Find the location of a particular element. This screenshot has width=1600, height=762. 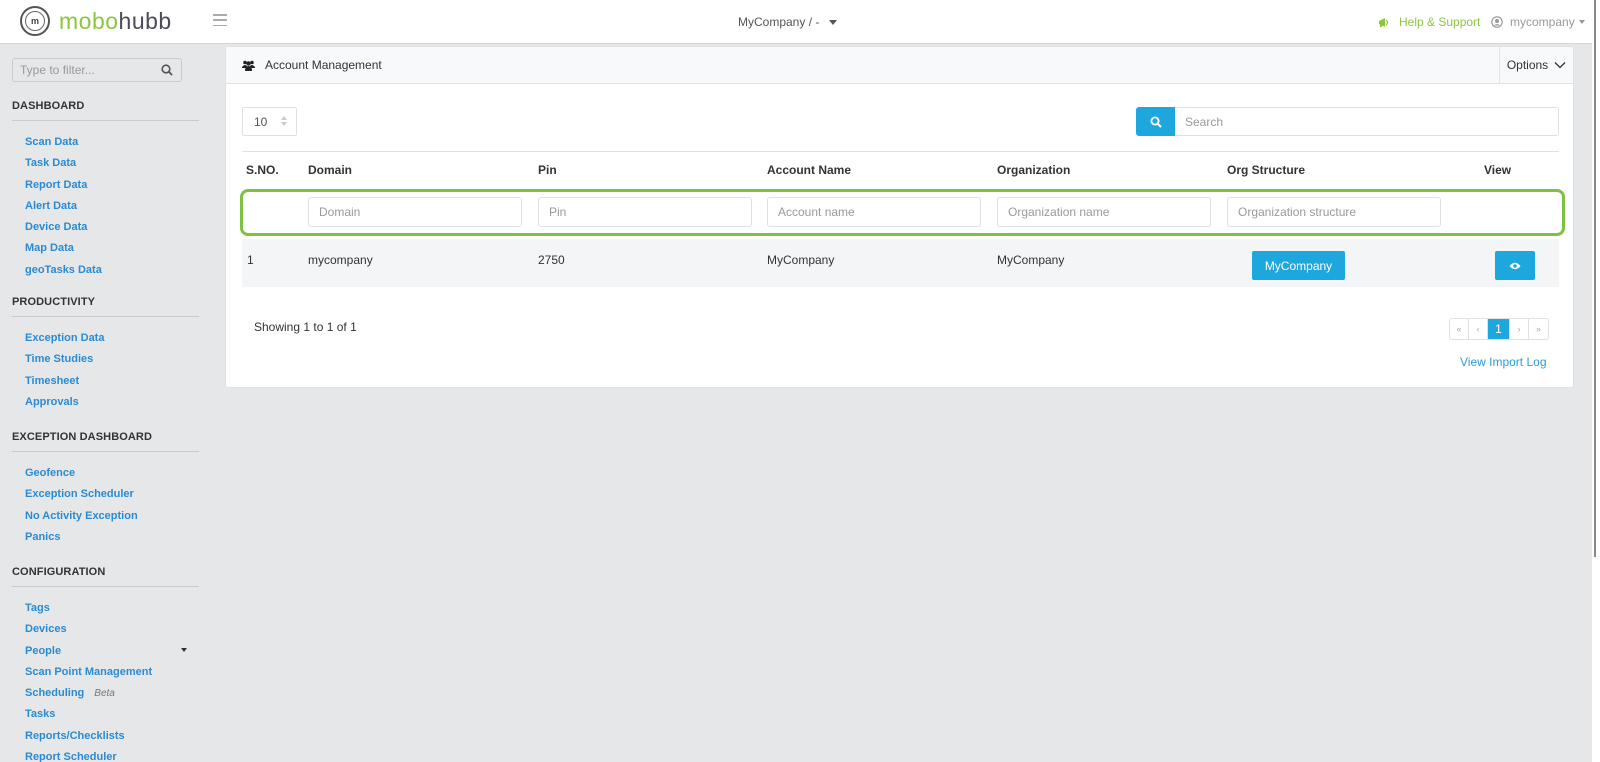

company-selector: MyCompany / - is located at coordinates (788, 22).